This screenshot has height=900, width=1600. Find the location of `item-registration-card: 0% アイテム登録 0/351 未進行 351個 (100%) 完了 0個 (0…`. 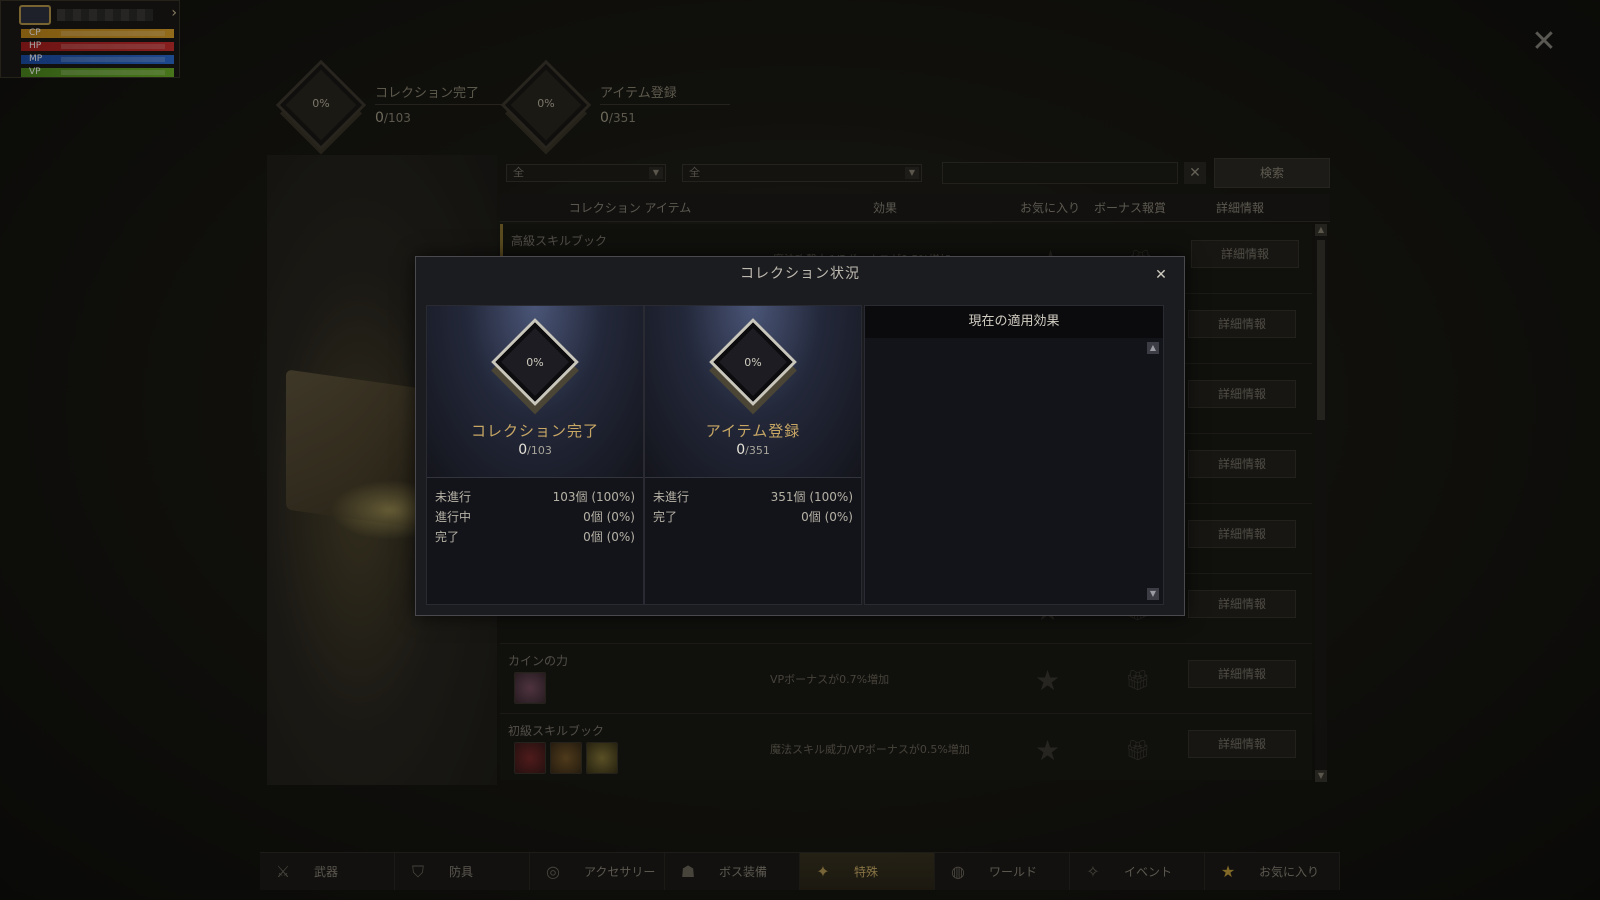

item-registration-card: 0% アイテム登録 0/351 未進行 351個 (100%) 完了 0個 (0… is located at coordinates (753, 455).